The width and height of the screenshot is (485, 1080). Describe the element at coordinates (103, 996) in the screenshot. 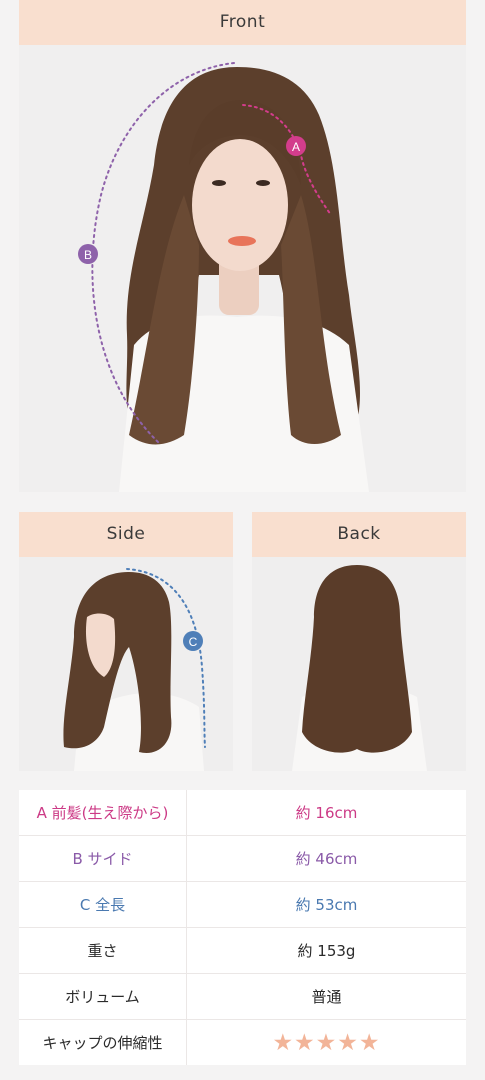

I see `spec-label: ボリューム` at that location.